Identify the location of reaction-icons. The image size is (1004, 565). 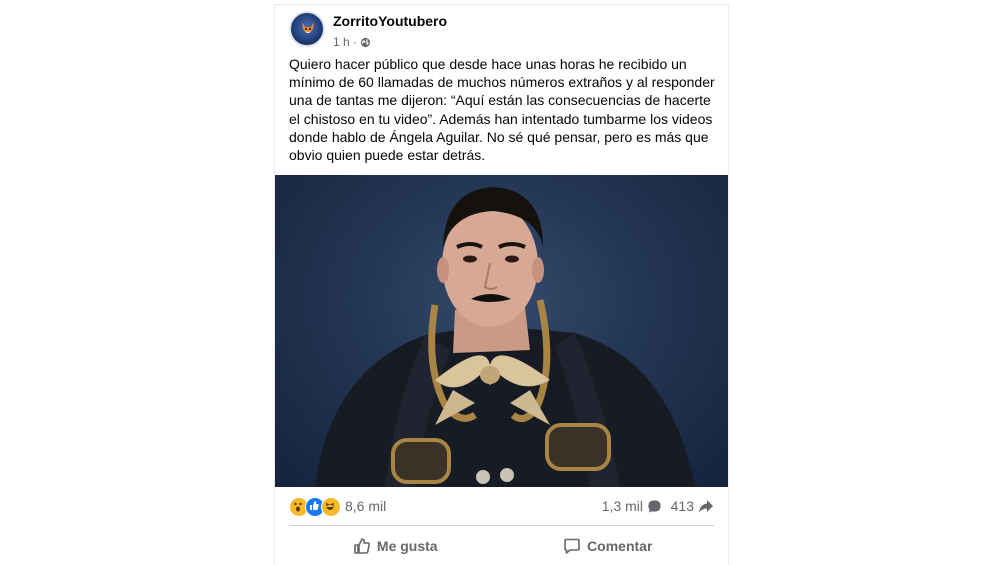
(315, 507).